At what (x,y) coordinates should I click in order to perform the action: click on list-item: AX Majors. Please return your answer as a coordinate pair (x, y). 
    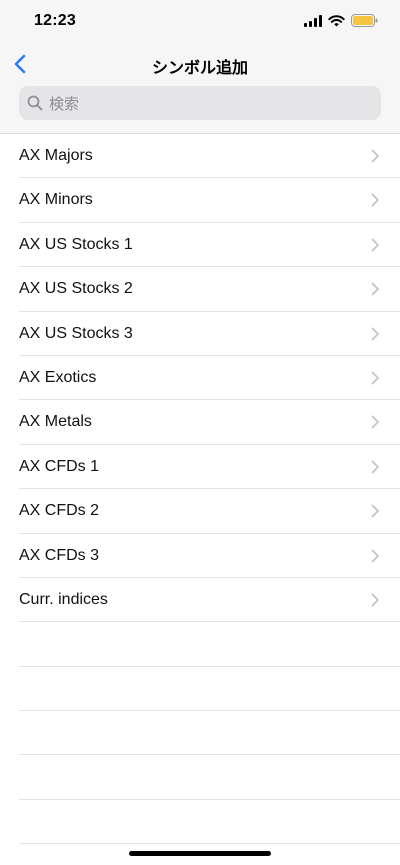
    Looking at the image, I should click on (209, 156).